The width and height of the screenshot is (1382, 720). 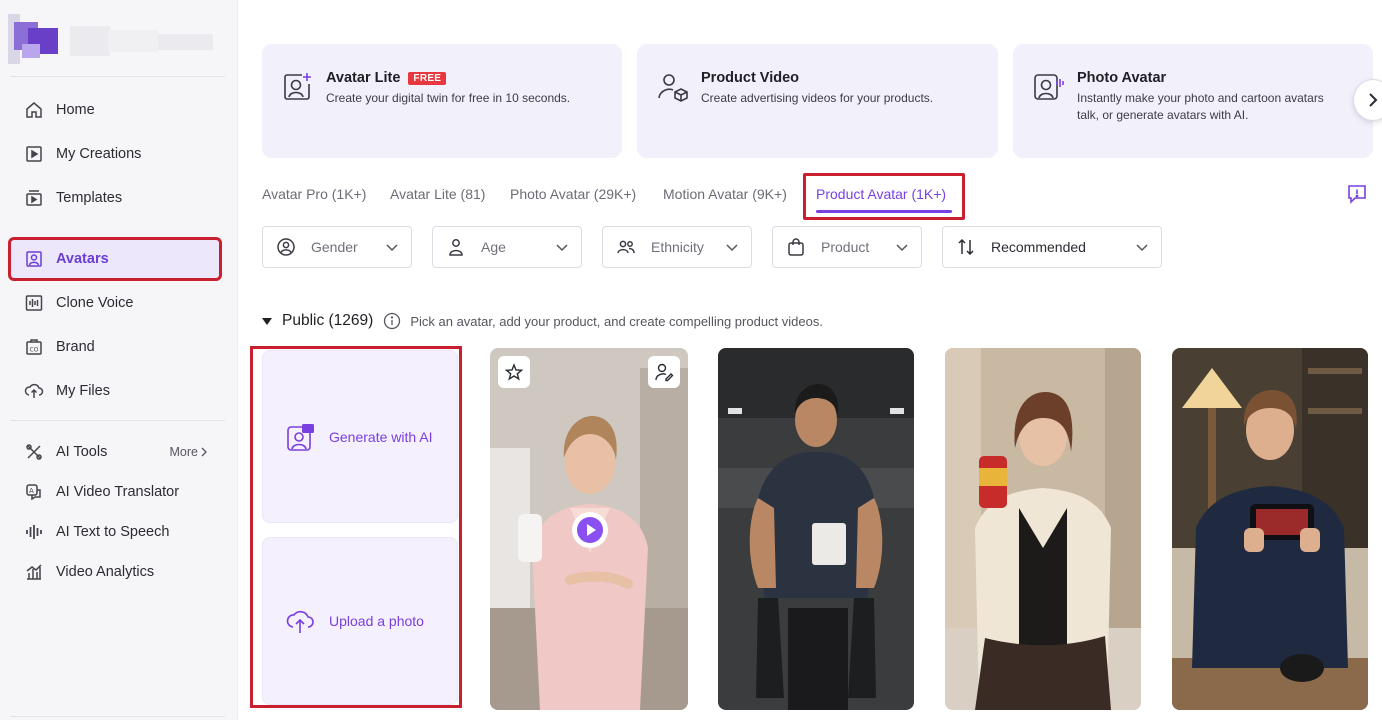 What do you see at coordinates (115, 452) in the screenshot?
I see `sidebar-item-ai-tools: AI Tools More` at bounding box center [115, 452].